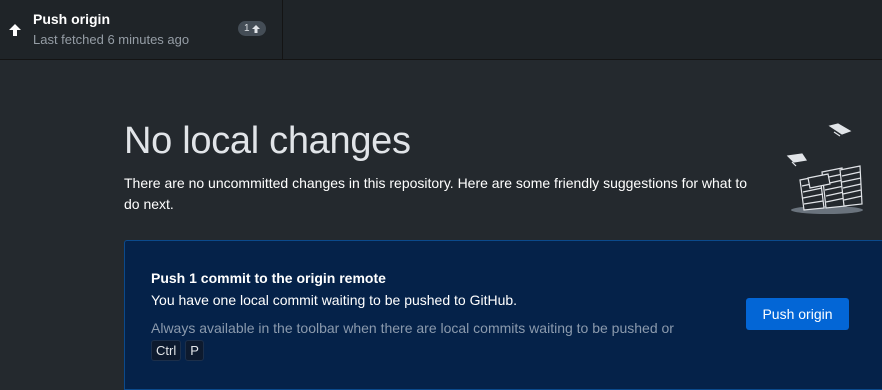  What do you see at coordinates (824, 168) in the screenshot?
I see `paper-stacks-illustration` at bounding box center [824, 168].